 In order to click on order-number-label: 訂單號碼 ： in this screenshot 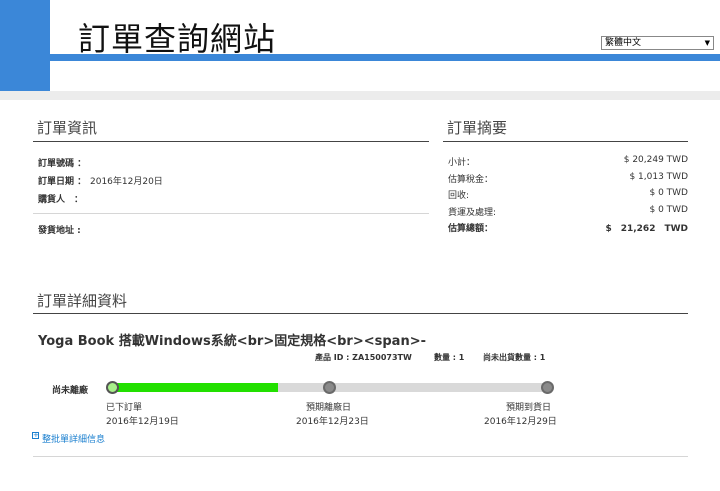, I will do `click(62, 164)`.